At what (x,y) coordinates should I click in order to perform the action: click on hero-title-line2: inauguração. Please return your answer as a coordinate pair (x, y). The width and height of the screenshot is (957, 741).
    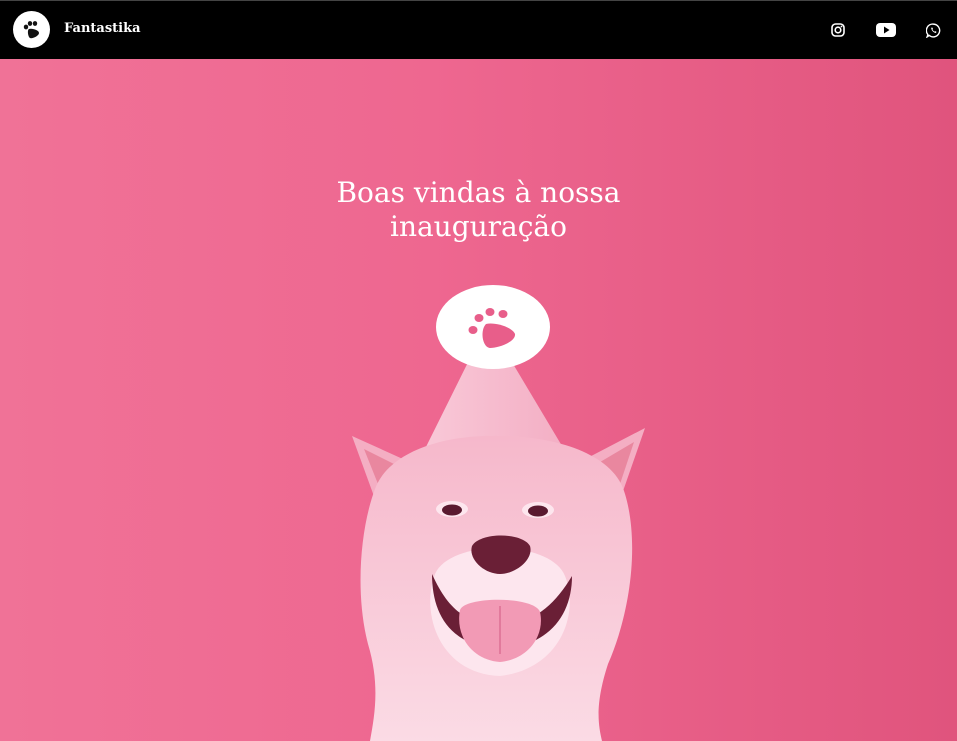
    Looking at the image, I should click on (478, 226).